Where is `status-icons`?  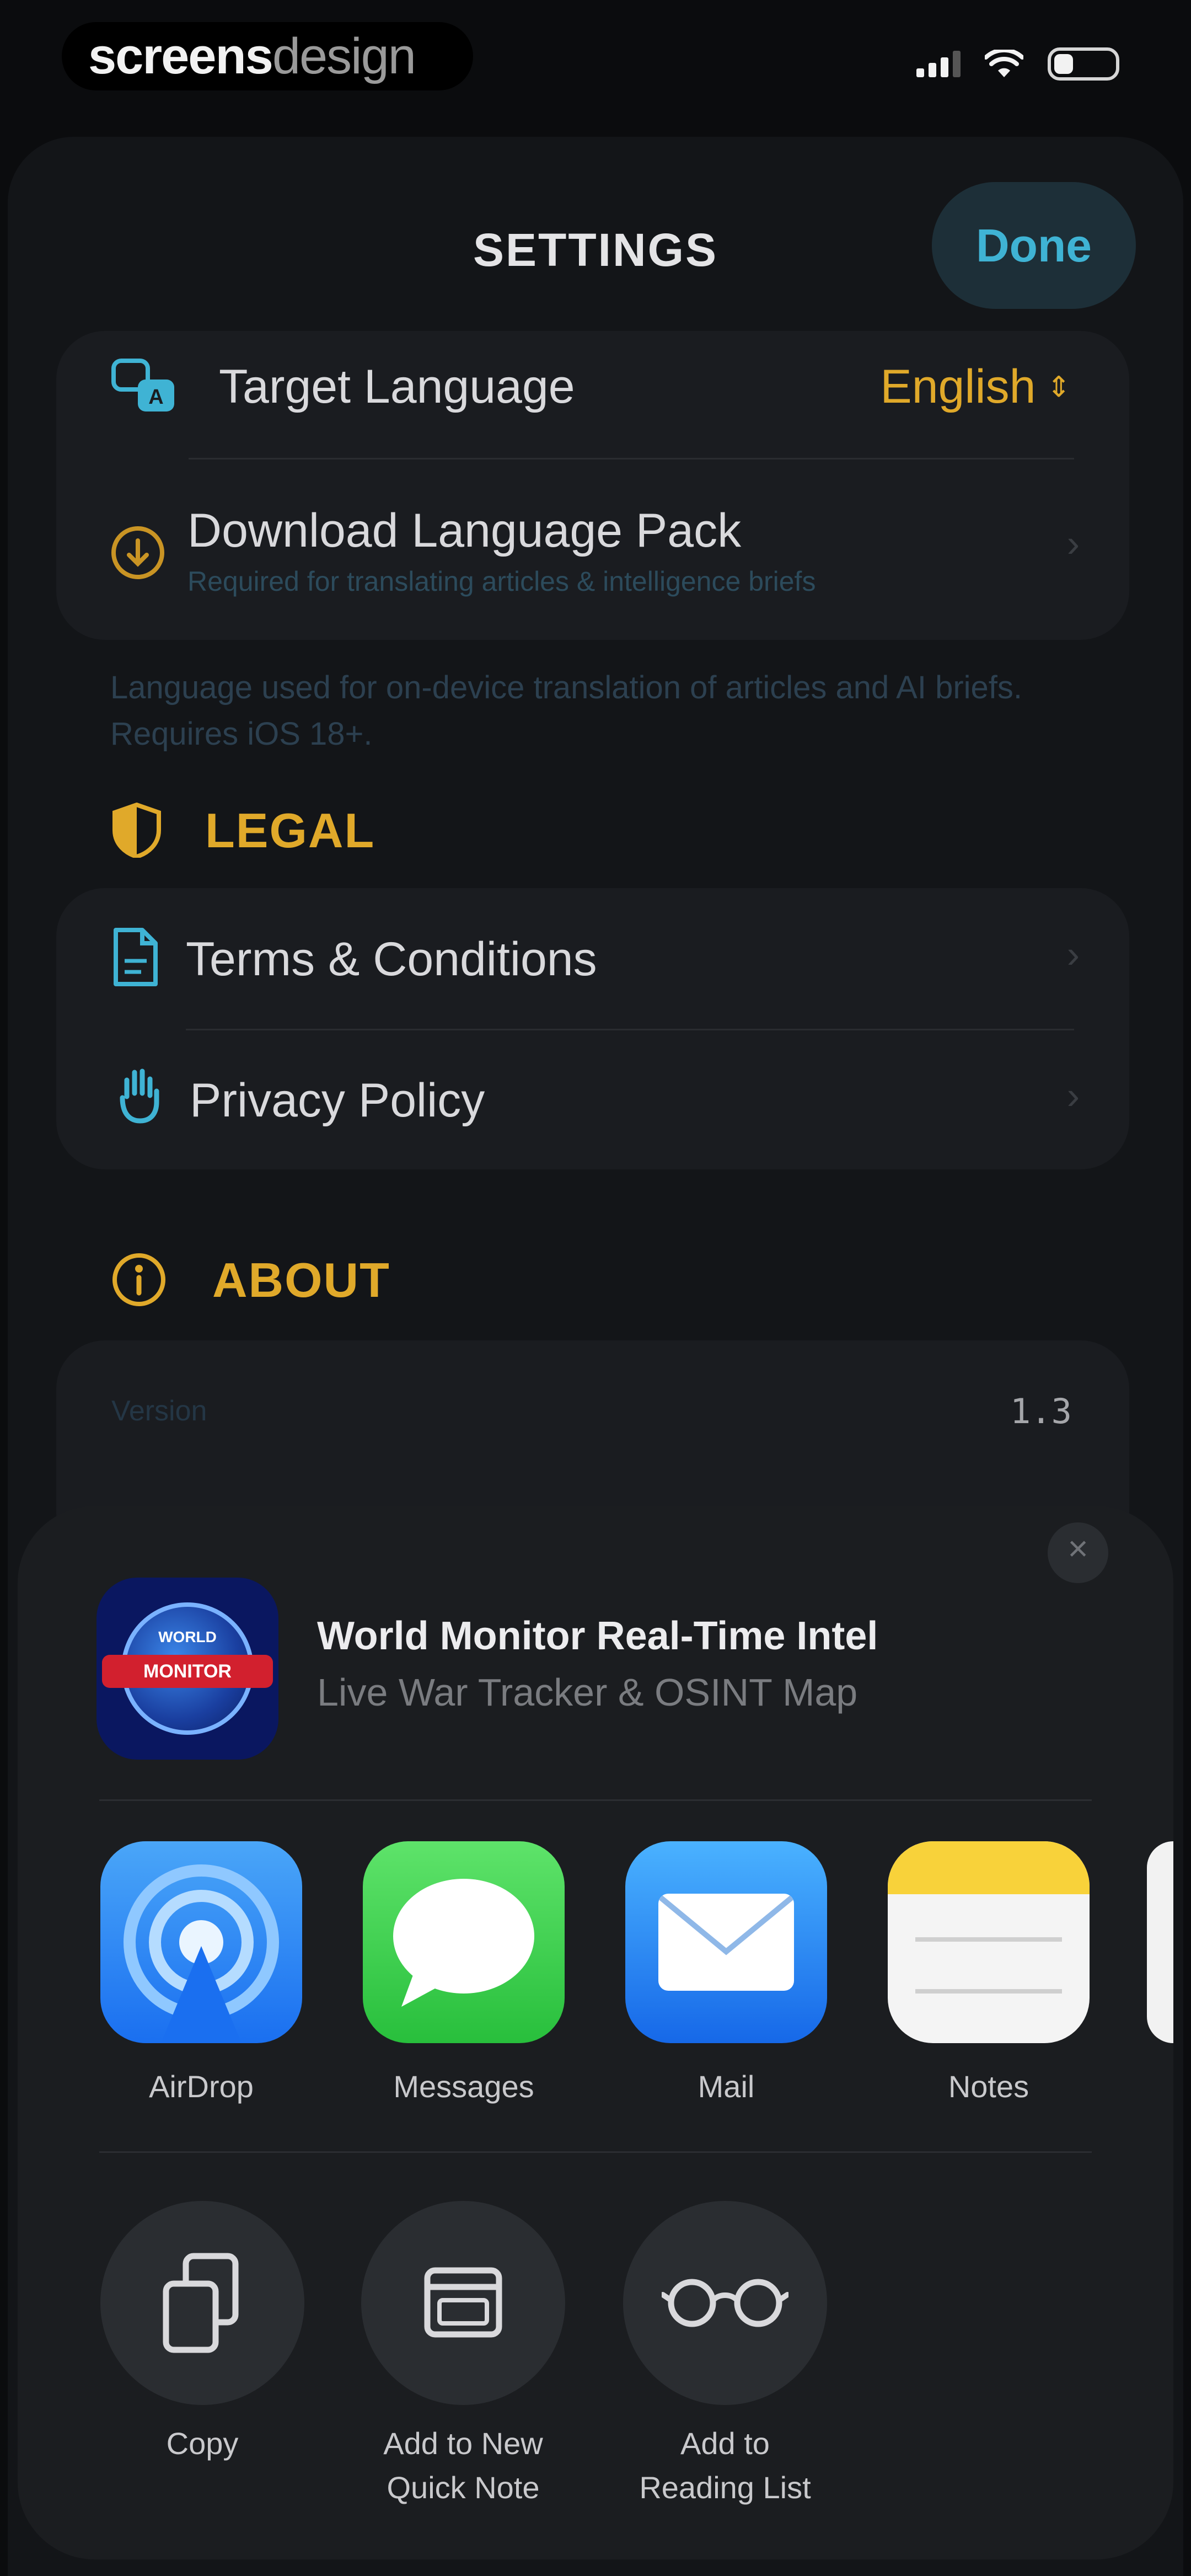
status-icons is located at coordinates (1017, 64).